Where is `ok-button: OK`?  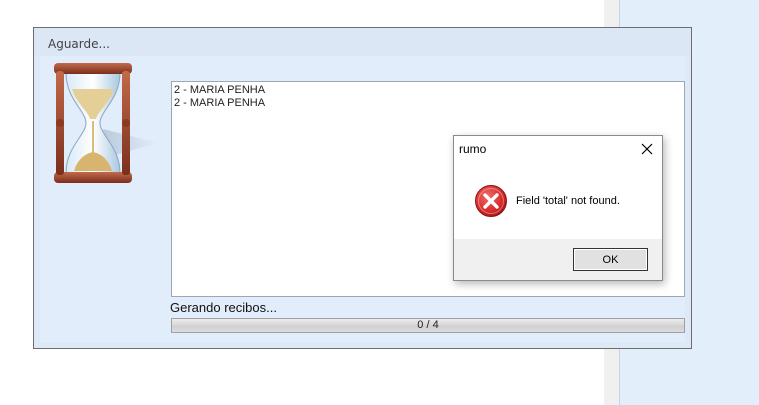 ok-button: OK is located at coordinates (610, 259).